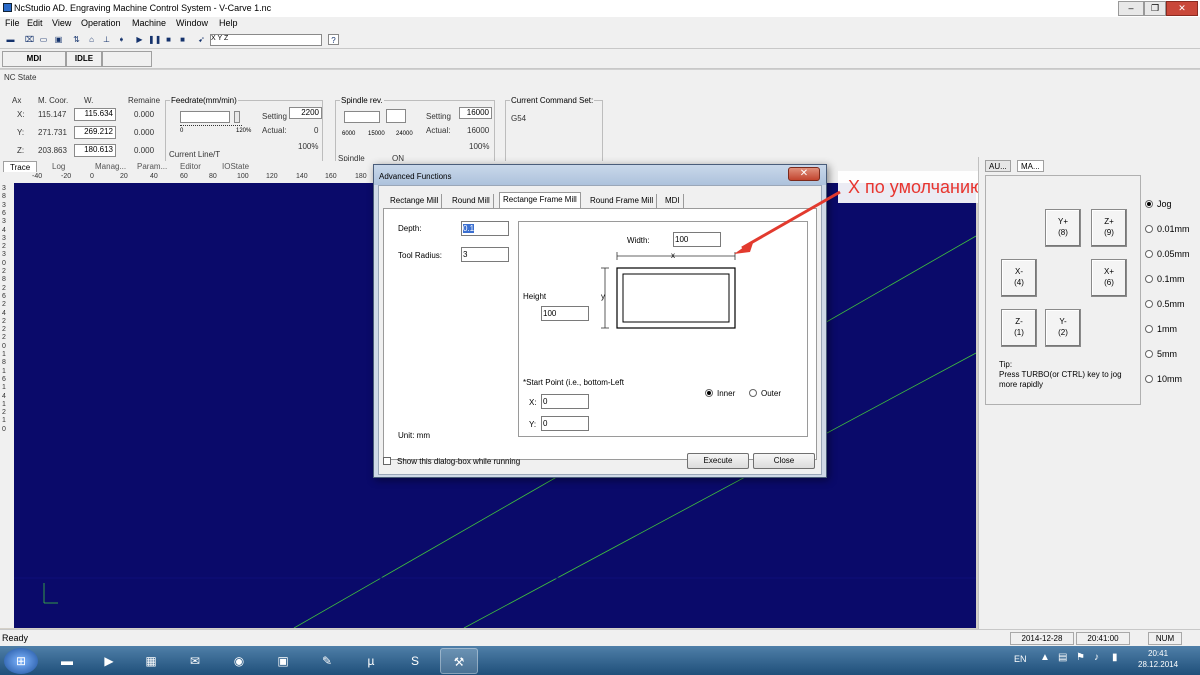  What do you see at coordinates (1019, 328) in the screenshot?
I see `jog-z-minus-button: Z- (1)` at bounding box center [1019, 328].